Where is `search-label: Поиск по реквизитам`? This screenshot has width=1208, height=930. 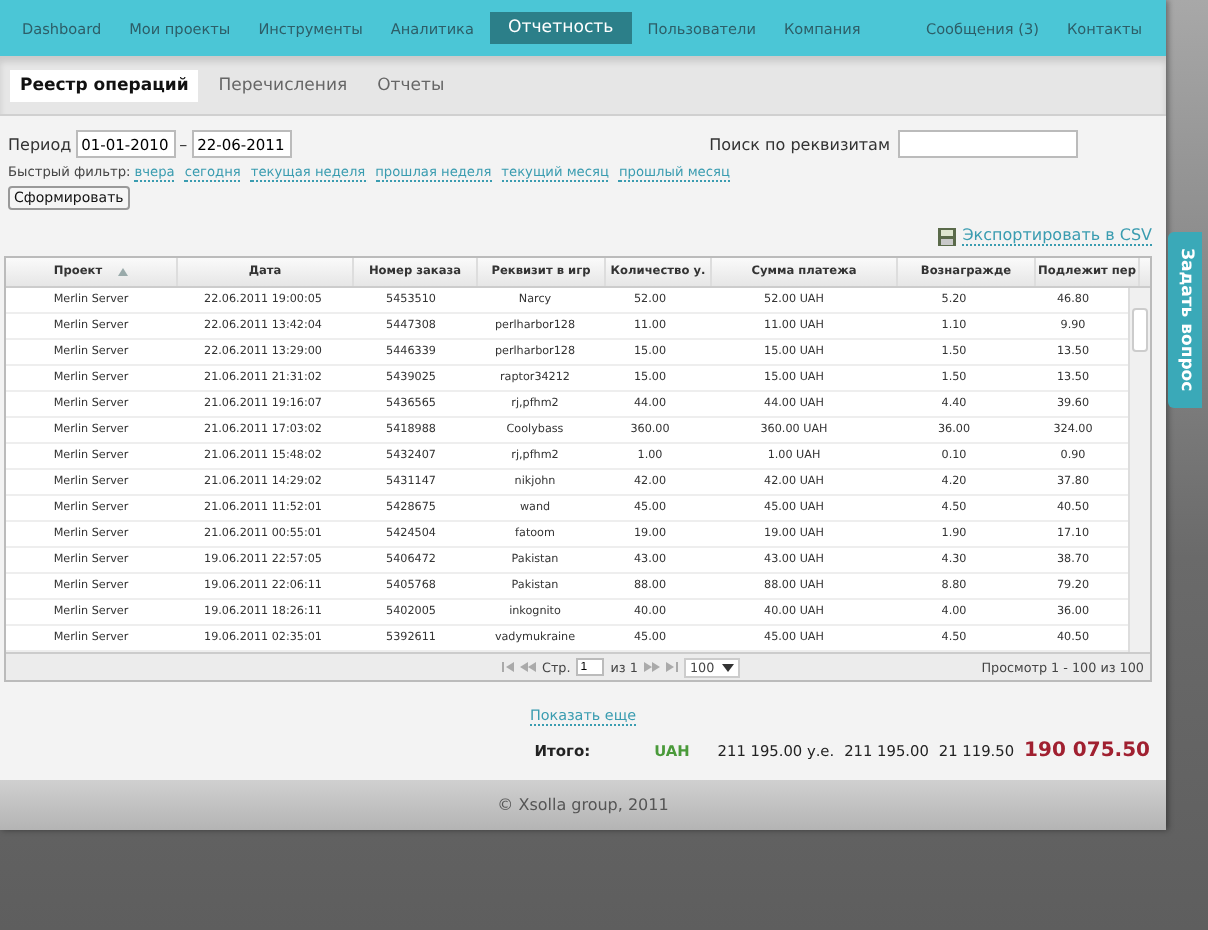
search-label: Поиск по реквизитам is located at coordinates (799, 144).